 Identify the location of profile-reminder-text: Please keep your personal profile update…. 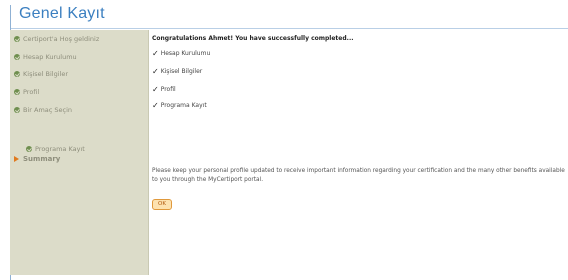
(358, 175).